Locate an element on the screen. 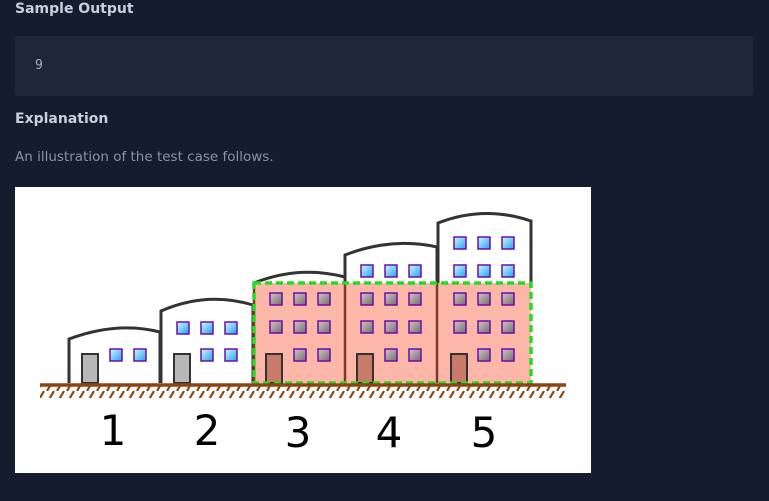 This screenshot has width=769, height=501. sample-output-heading: Sample Output is located at coordinates (74, 9).